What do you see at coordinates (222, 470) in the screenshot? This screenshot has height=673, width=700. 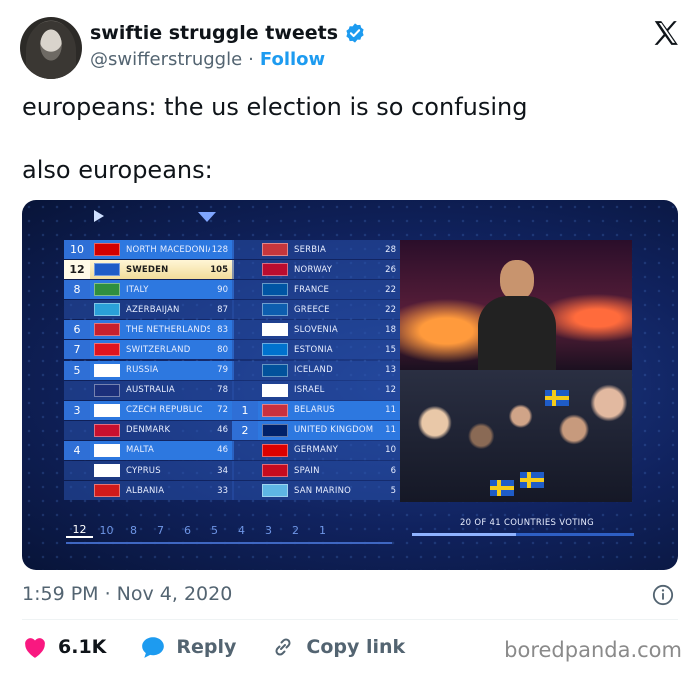 I see `country-score: 34` at bounding box center [222, 470].